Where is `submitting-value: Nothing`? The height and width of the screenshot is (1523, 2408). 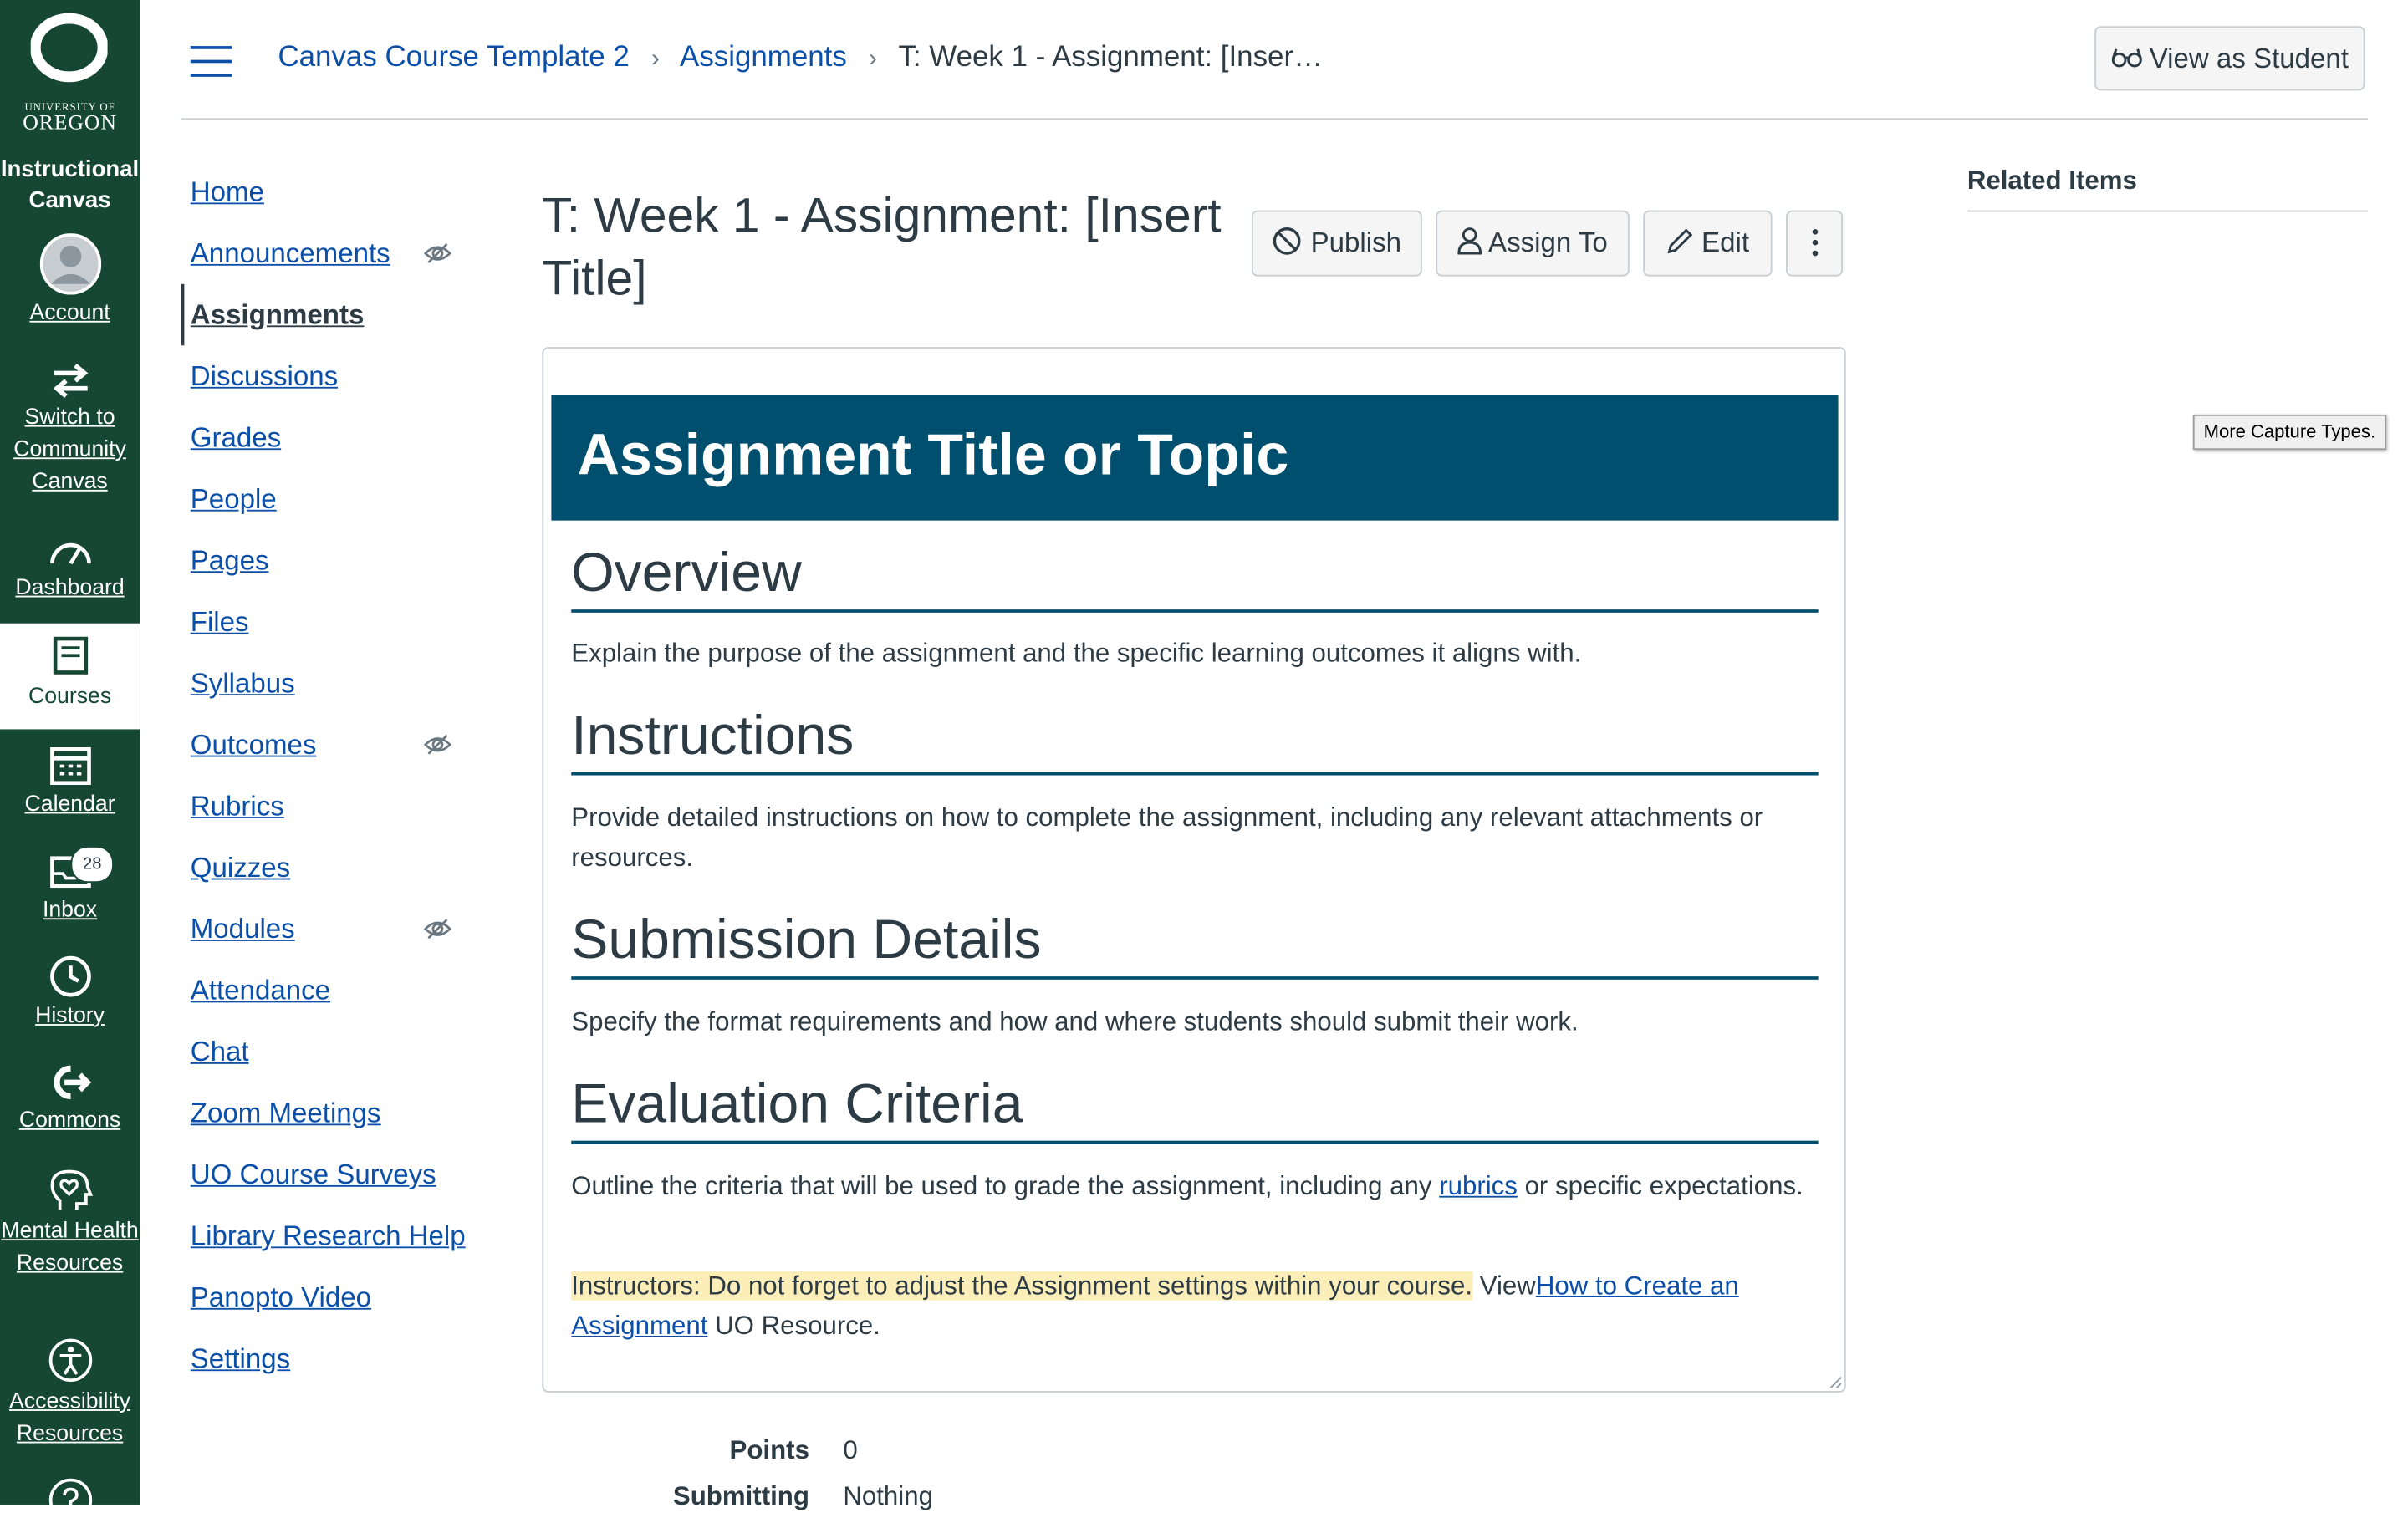 submitting-value: Nothing is located at coordinates (888, 1496).